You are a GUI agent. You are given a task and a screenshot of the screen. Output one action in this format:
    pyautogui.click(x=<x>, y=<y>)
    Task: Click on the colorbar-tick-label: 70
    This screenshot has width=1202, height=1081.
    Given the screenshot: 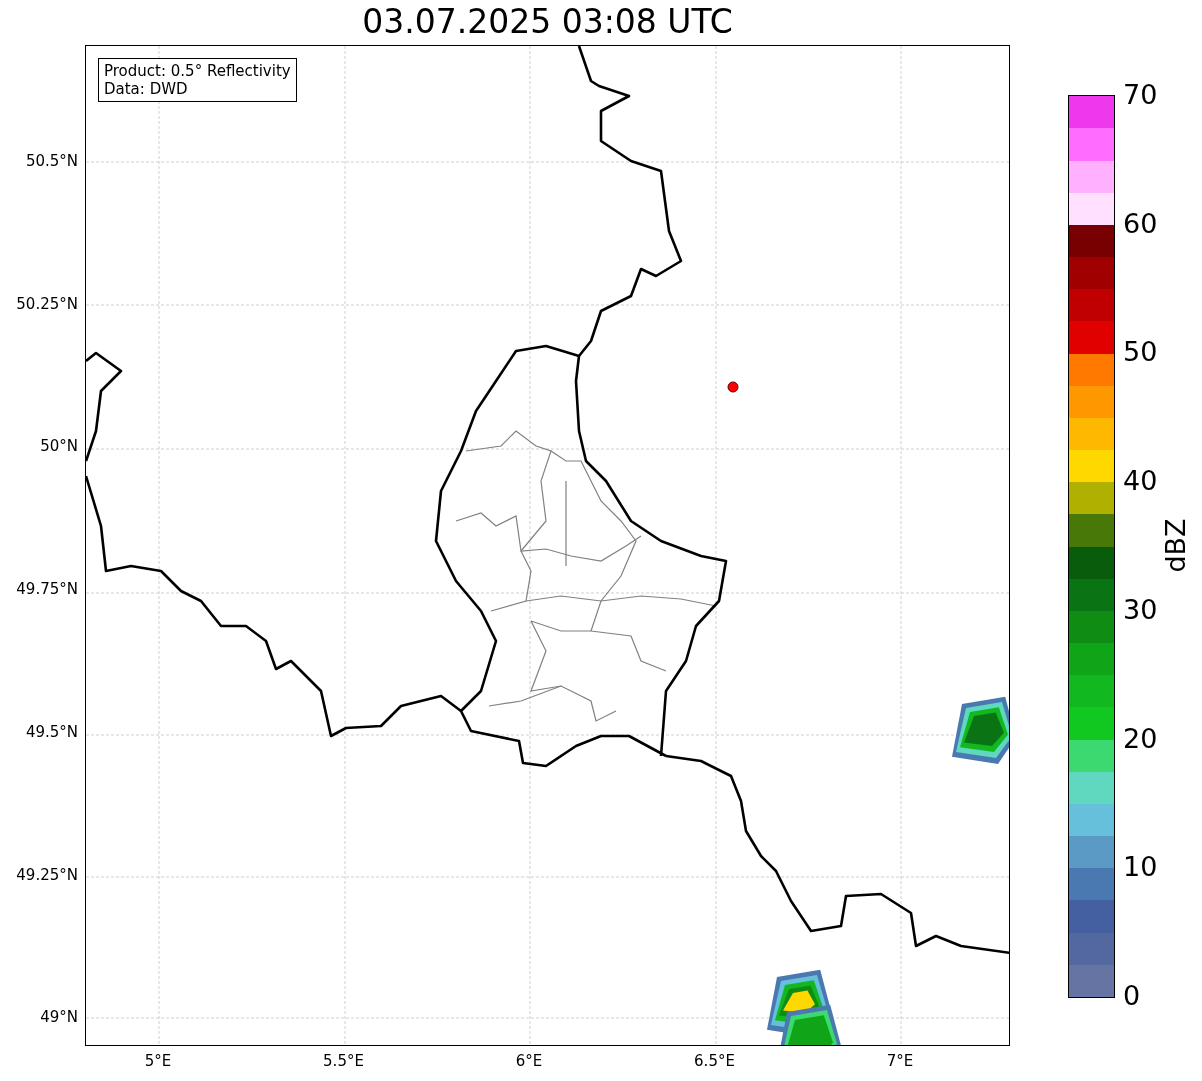 What is the action you would take?
    pyautogui.click(x=1140, y=95)
    